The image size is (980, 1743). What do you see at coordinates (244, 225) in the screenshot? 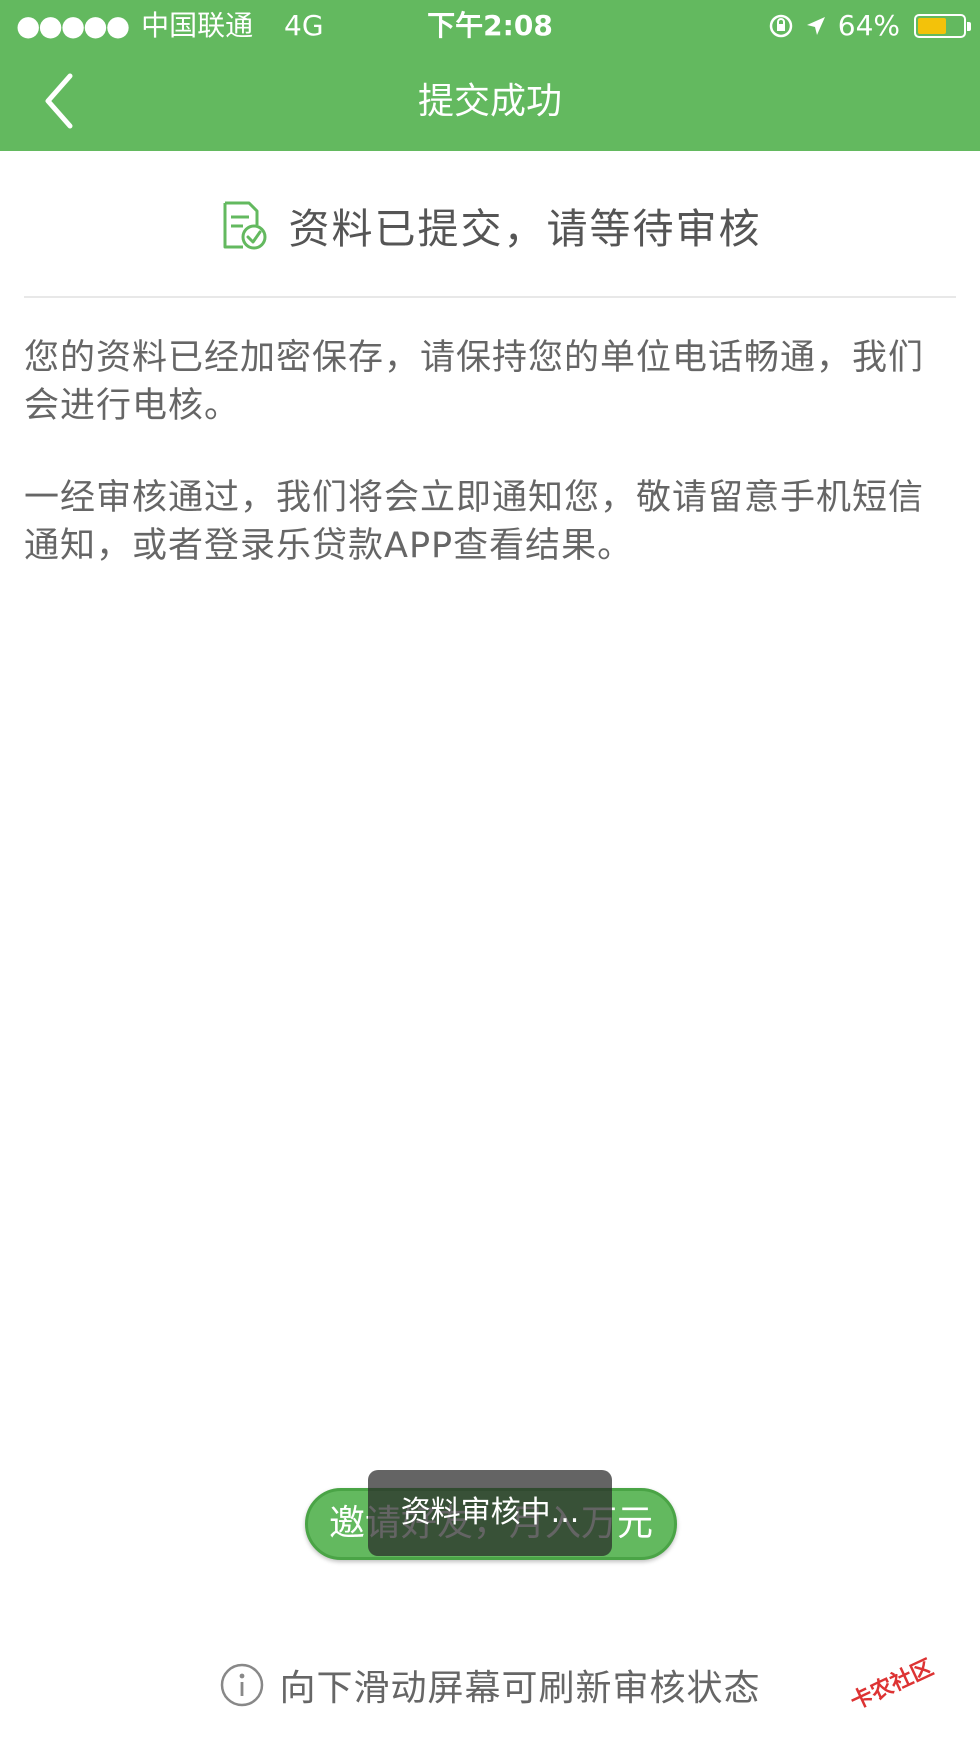
I see `document-check-icon` at bounding box center [244, 225].